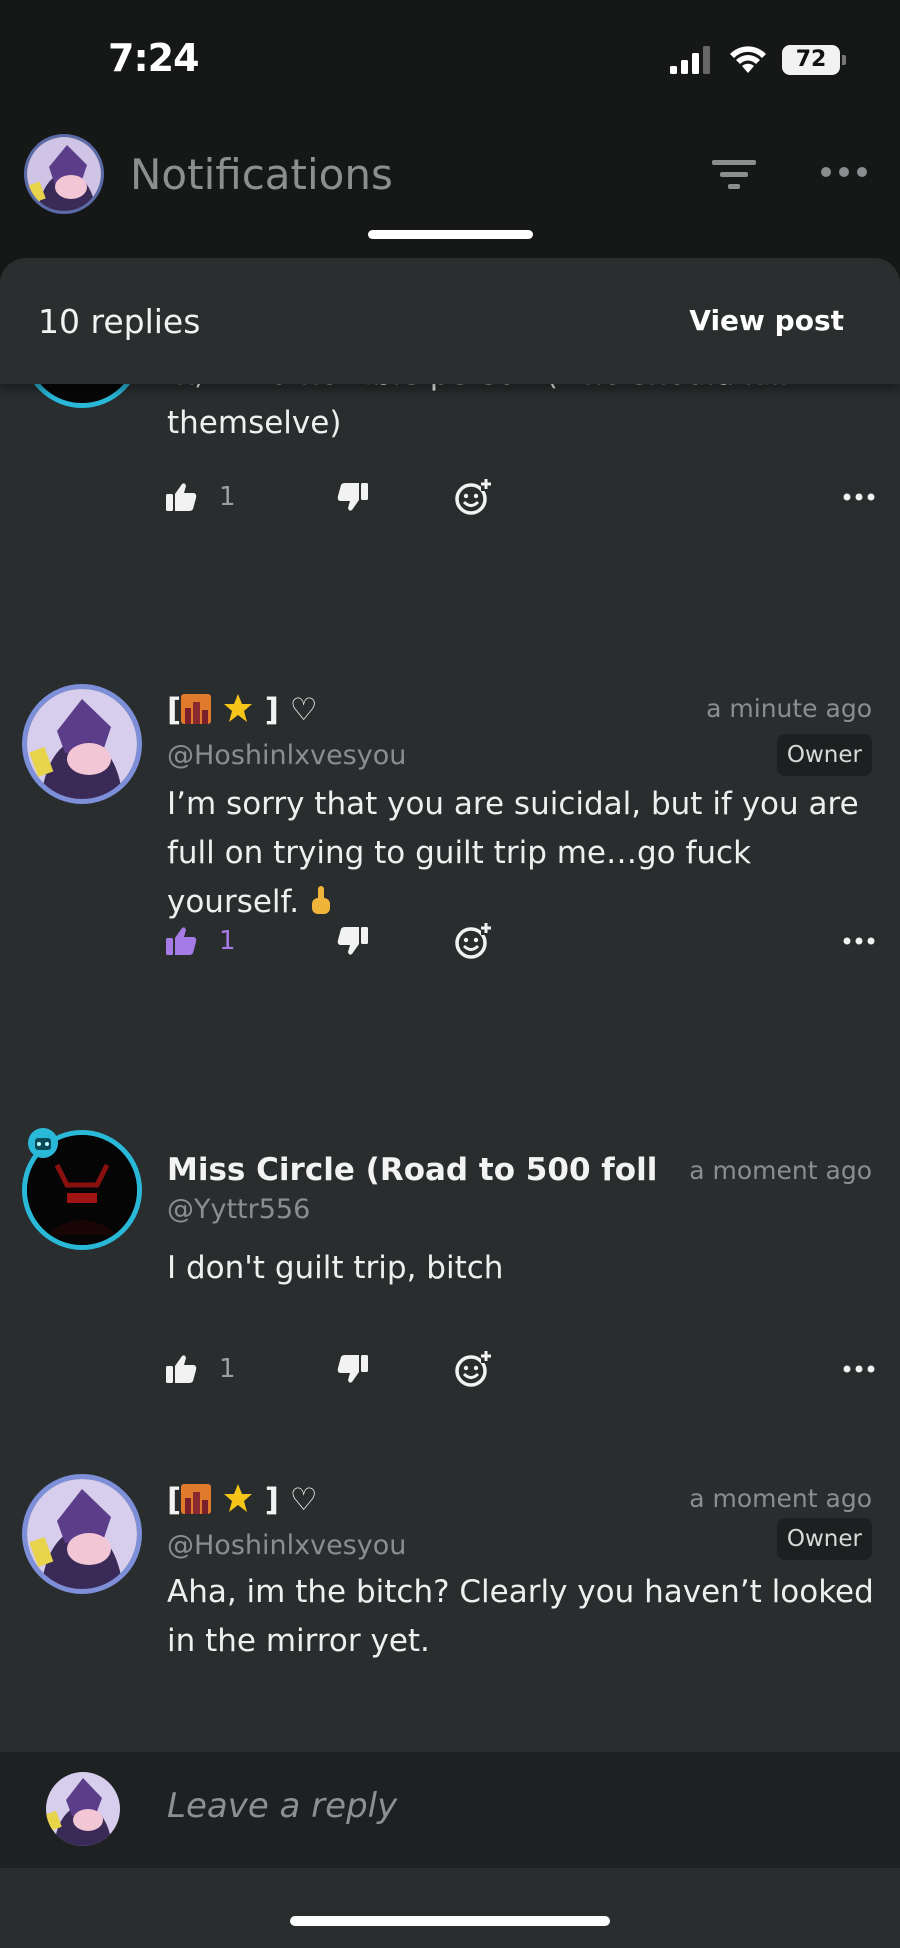 This screenshot has height=1948, width=900. Describe the element at coordinates (734, 174) in the screenshot. I see `filter-icon` at that location.